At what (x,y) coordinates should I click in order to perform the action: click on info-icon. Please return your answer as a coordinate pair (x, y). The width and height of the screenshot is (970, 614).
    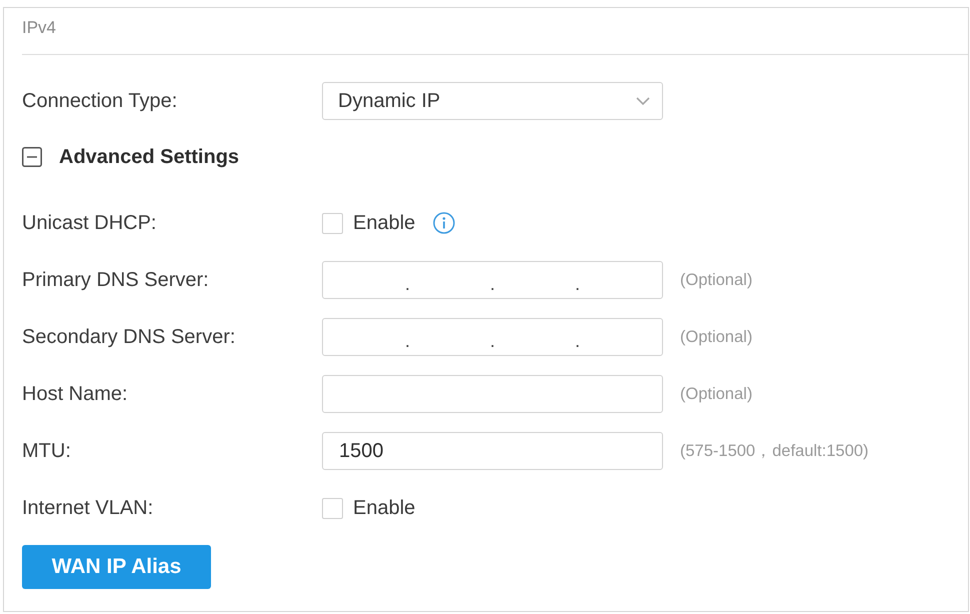
    Looking at the image, I should click on (444, 223).